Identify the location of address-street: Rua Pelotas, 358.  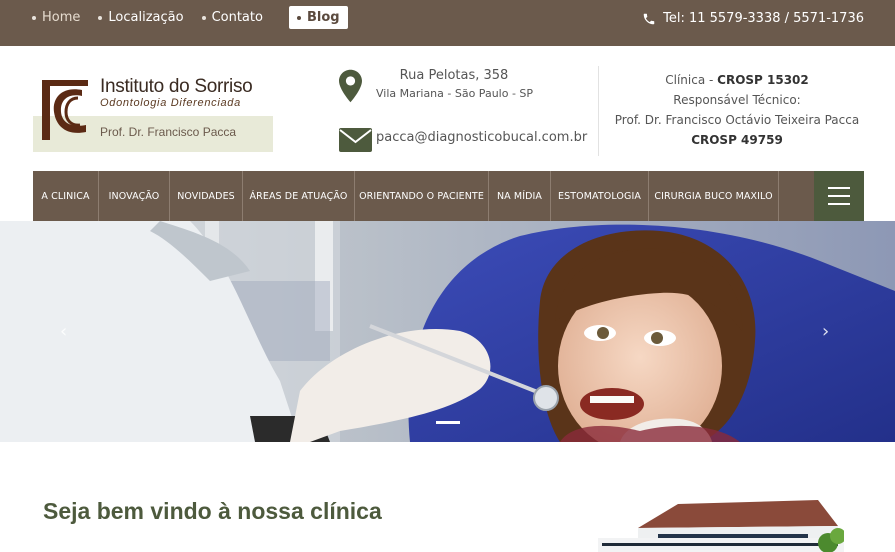
(454, 75).